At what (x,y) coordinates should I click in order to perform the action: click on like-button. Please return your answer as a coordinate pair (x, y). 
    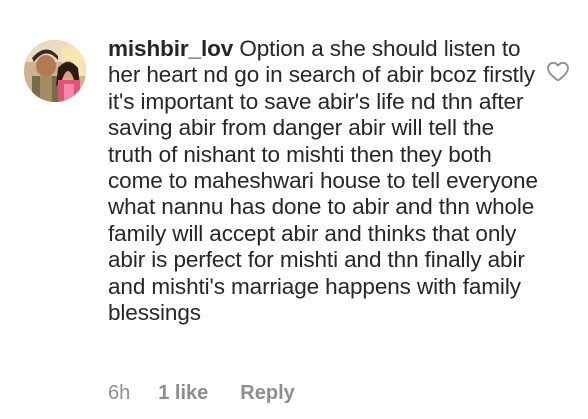
    Looking at the image, I should click on (558, 71).